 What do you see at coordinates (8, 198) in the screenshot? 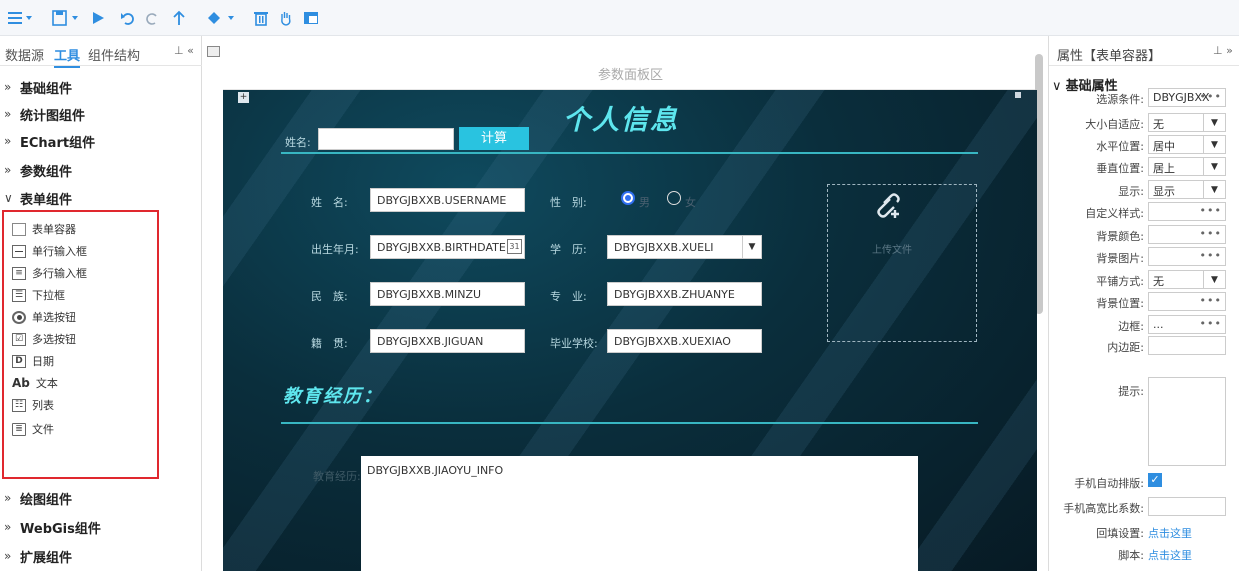
I see `chevron-down-icon: ∨` at bounding box center [8, 198].